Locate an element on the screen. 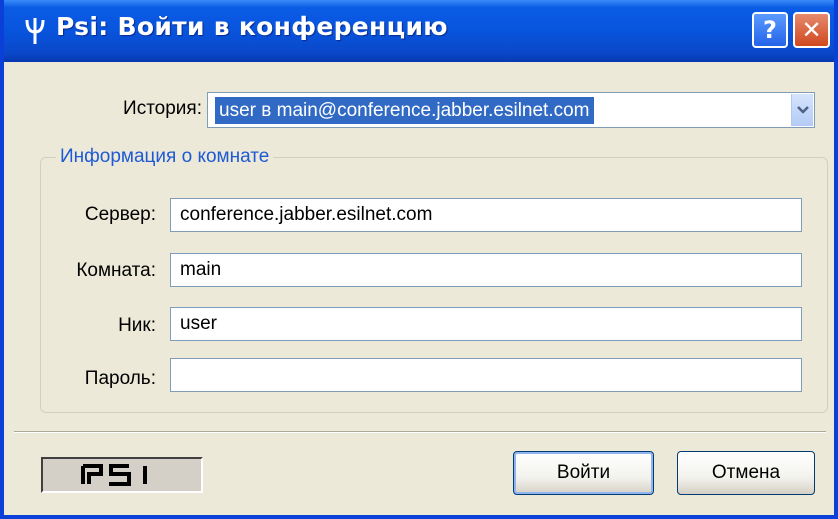 The height and width of the screenshot is (519, 838). psi-app-icon is located at coordinates (35, 31).